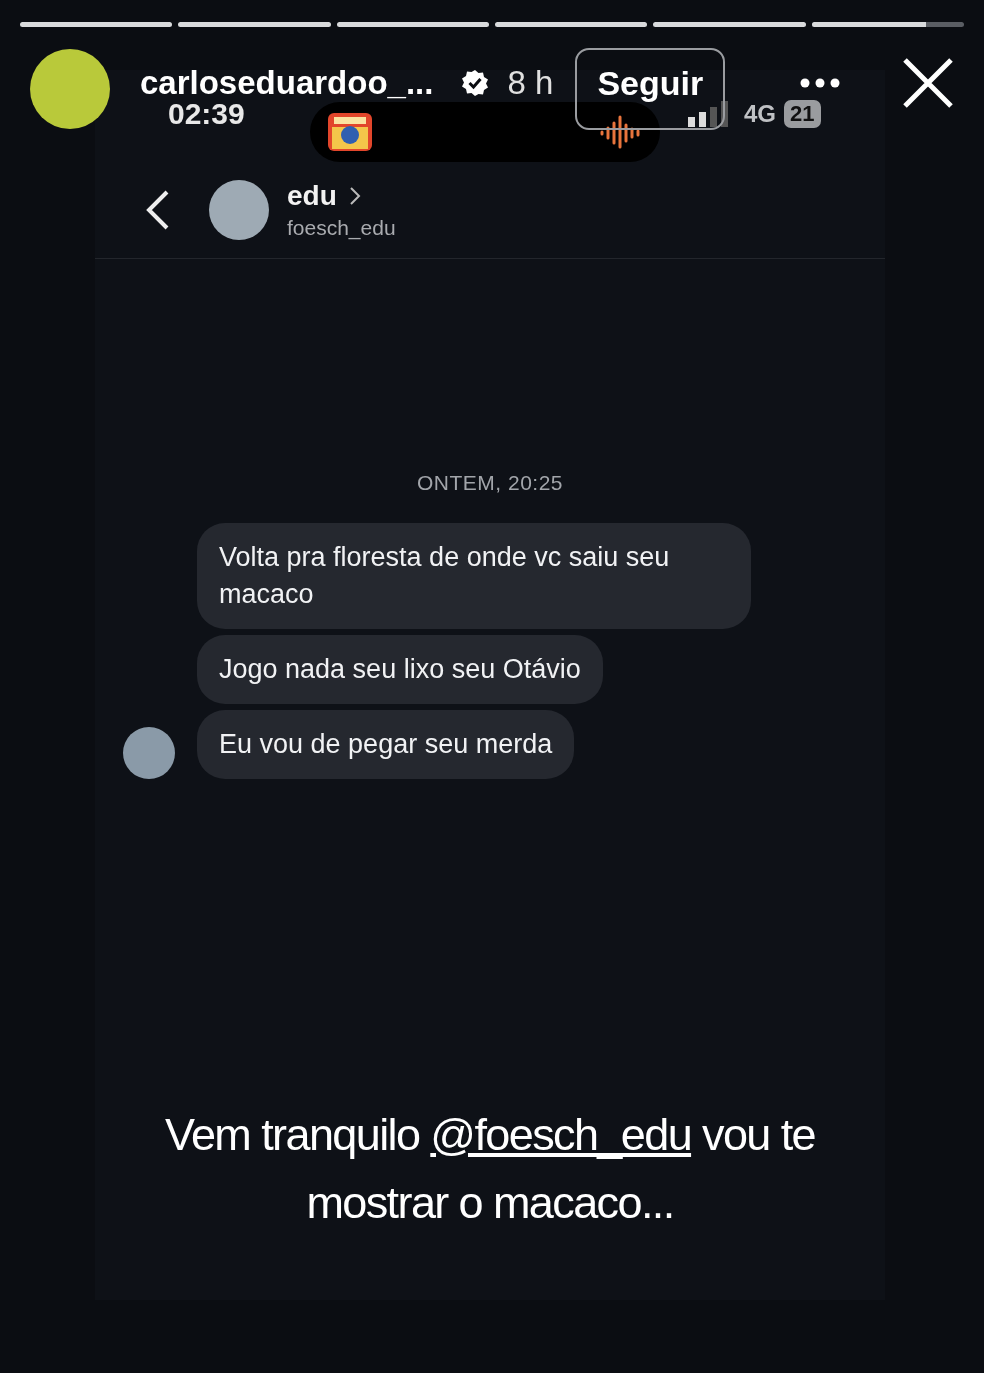 This screenshot has height=1373, width=984. I want to click on follow-button: Seguir, so click(650, 89).